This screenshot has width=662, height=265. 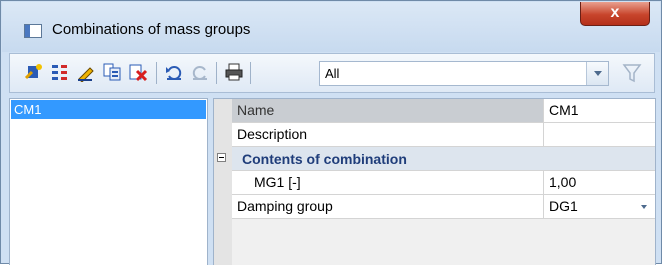 I want to click on insert-icon, so click(x=60, y=72).